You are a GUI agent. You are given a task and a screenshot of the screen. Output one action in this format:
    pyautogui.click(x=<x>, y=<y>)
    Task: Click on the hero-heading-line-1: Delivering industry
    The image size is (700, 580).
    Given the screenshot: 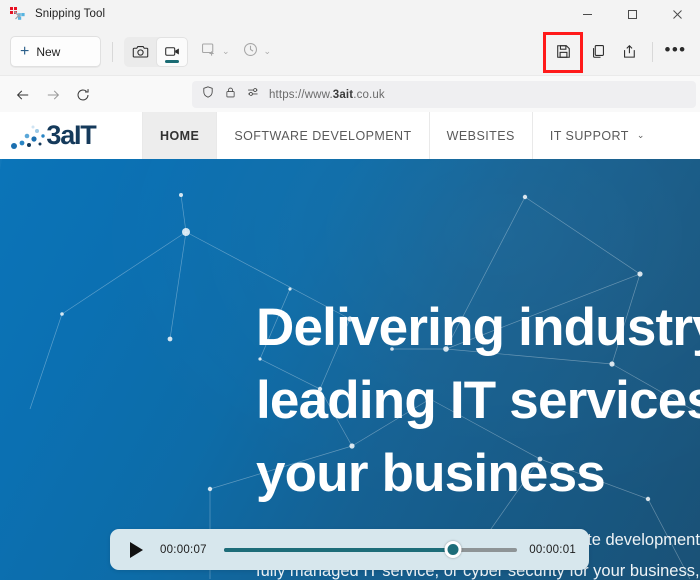 What is the action you would take?
    pyautogui.click(x=478, y=327)
    